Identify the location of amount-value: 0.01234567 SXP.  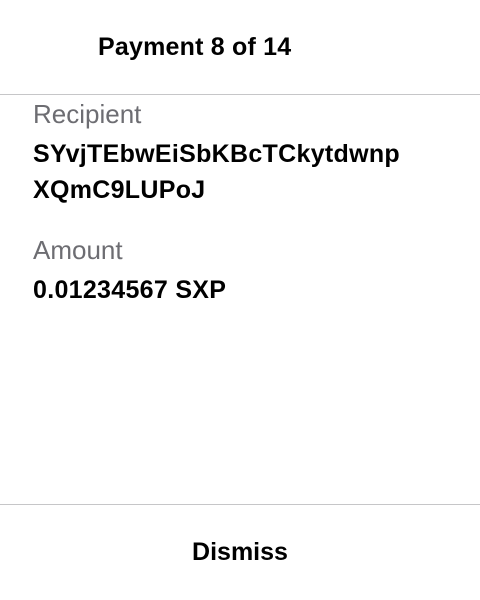
(130, 290).